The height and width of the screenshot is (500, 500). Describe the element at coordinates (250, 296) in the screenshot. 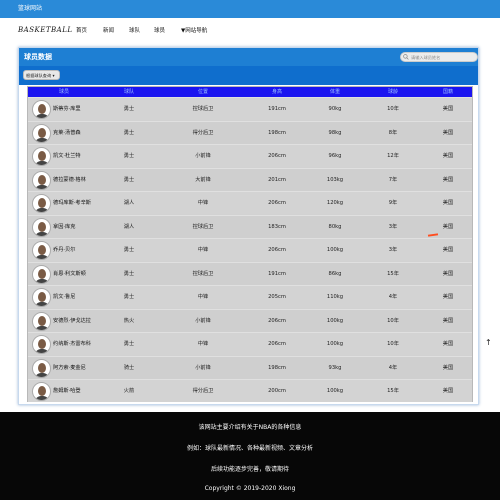

I see `table-row: 凯文·鲁尼 勇士 中锋 205cm 110kg 4年 美国` at that location.